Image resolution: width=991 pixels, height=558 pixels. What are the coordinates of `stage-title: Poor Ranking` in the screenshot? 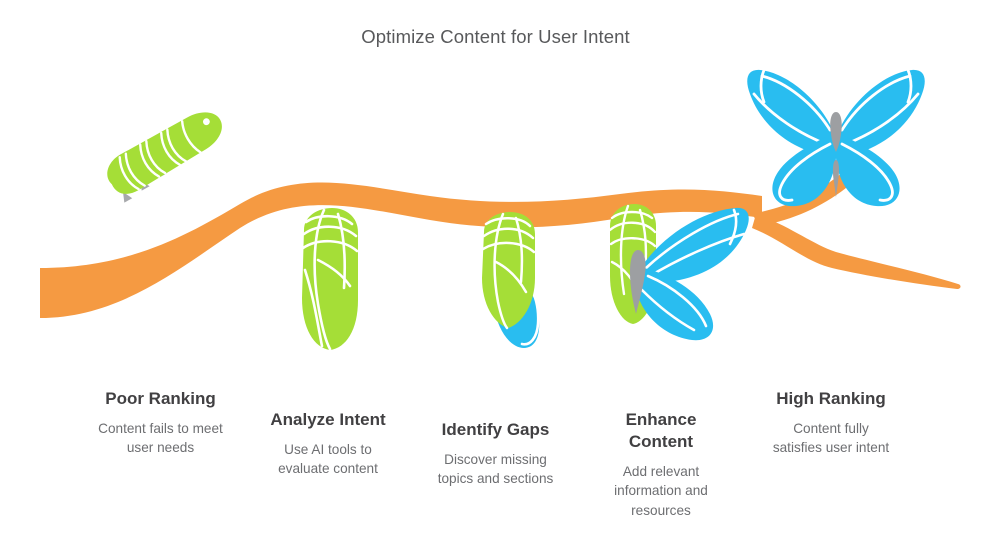 It's located at (160, 398).